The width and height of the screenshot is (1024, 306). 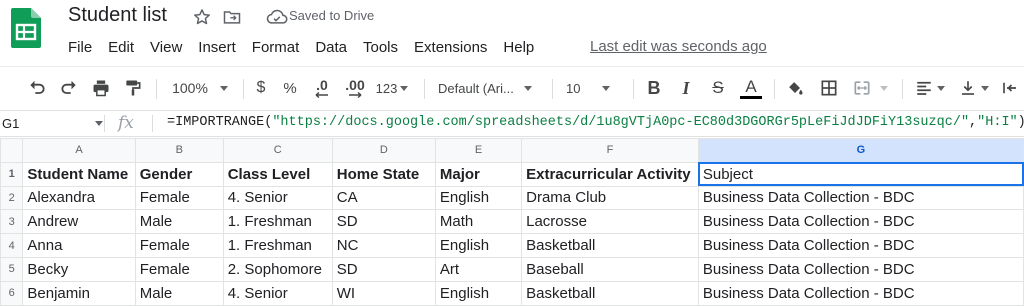 I want to click on column-header-f: F, so click(x=610, y=150).